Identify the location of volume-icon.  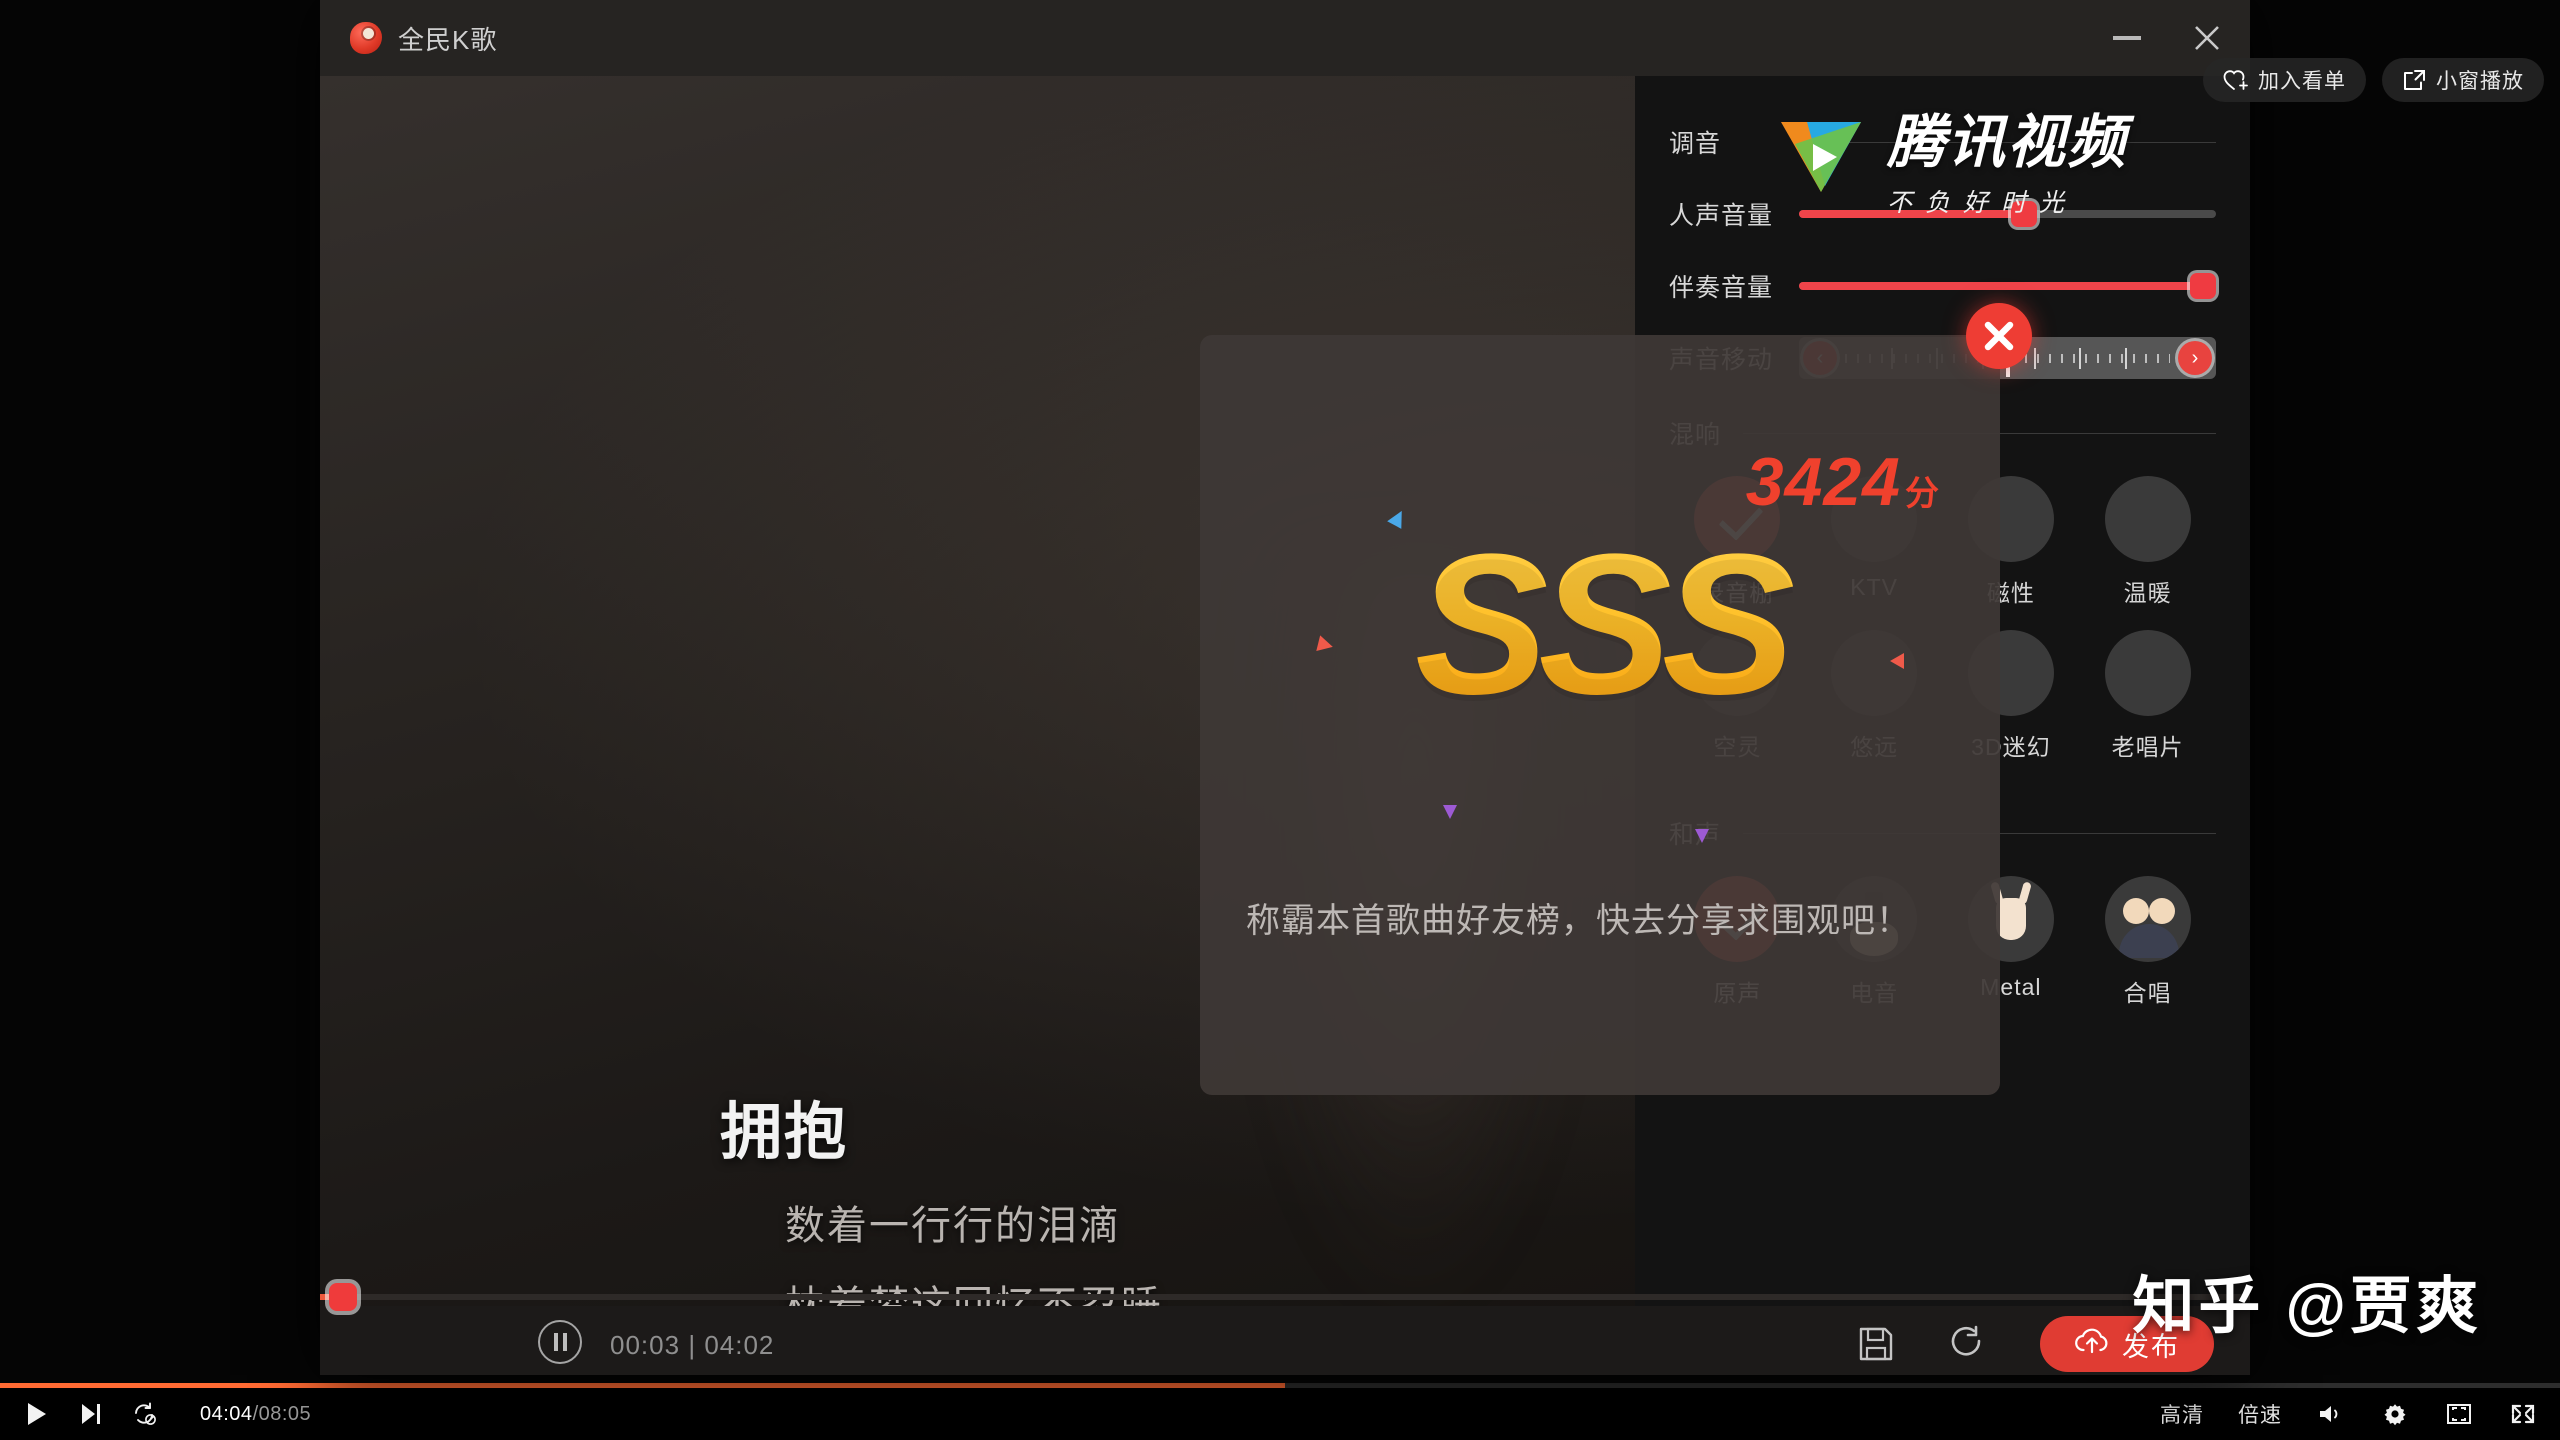
(2331, 1414).